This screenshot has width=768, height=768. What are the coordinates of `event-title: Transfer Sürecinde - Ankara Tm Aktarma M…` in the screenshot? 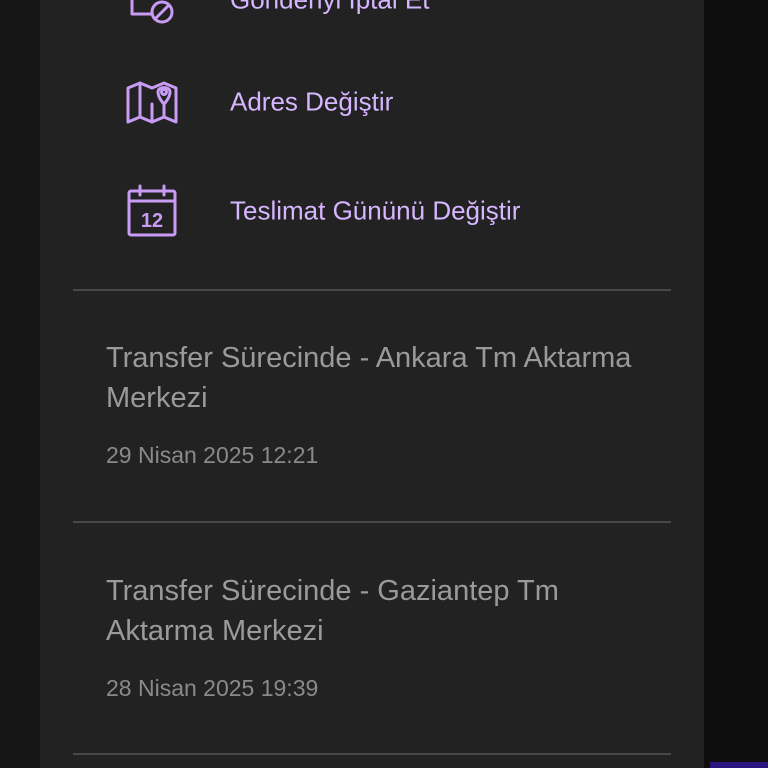 It's located at (369, 378).